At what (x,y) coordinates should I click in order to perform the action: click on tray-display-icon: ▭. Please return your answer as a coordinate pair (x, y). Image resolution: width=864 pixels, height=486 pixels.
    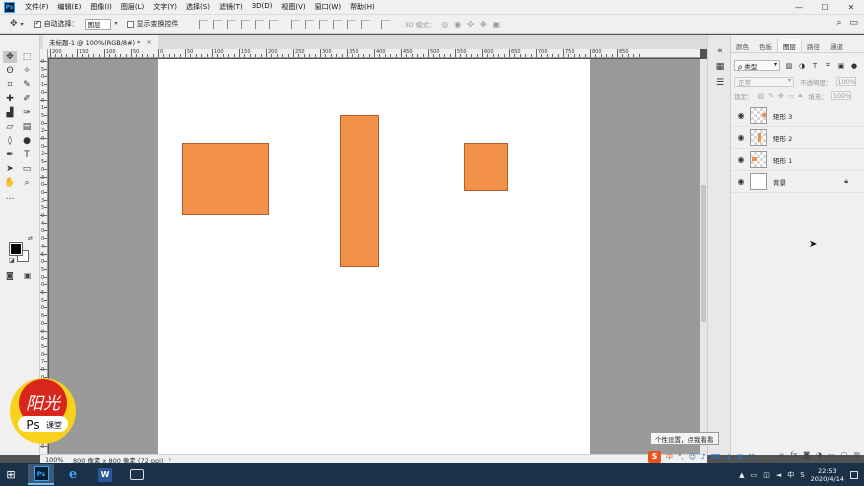
    Looking at the image, I should click on (754, 475).